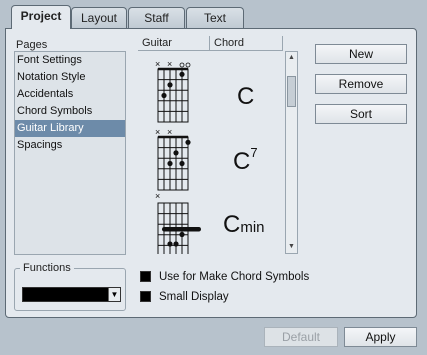 The width and height of the screenshot is (427, 355). Describe the element at coordinates (70, 45) in the screenshot. I see `pages-header: Pages` at that location.